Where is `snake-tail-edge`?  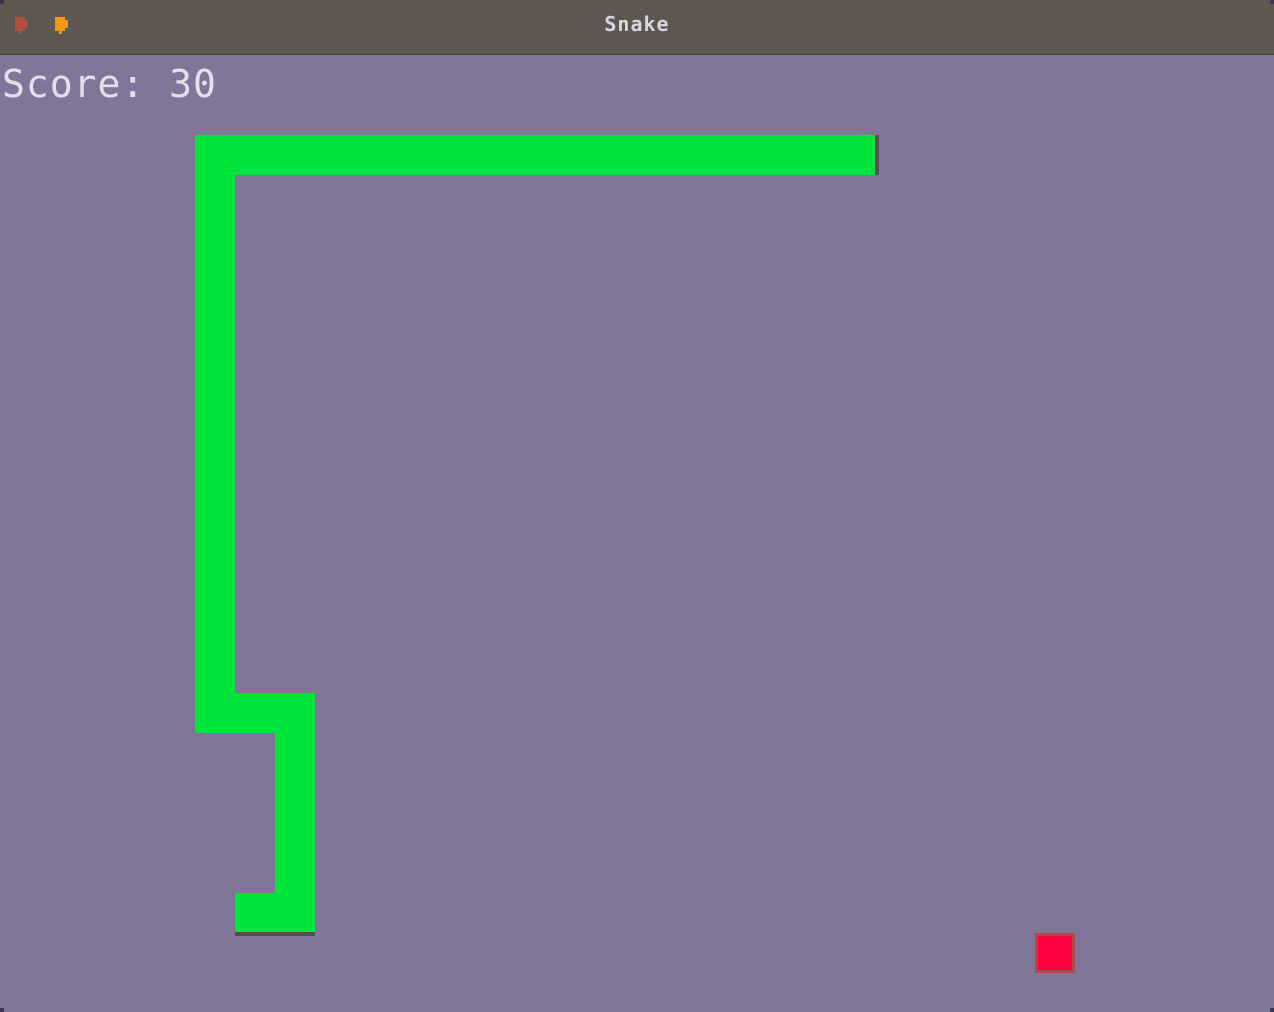
snake-tail-edge is located at coordinates (275, 934).